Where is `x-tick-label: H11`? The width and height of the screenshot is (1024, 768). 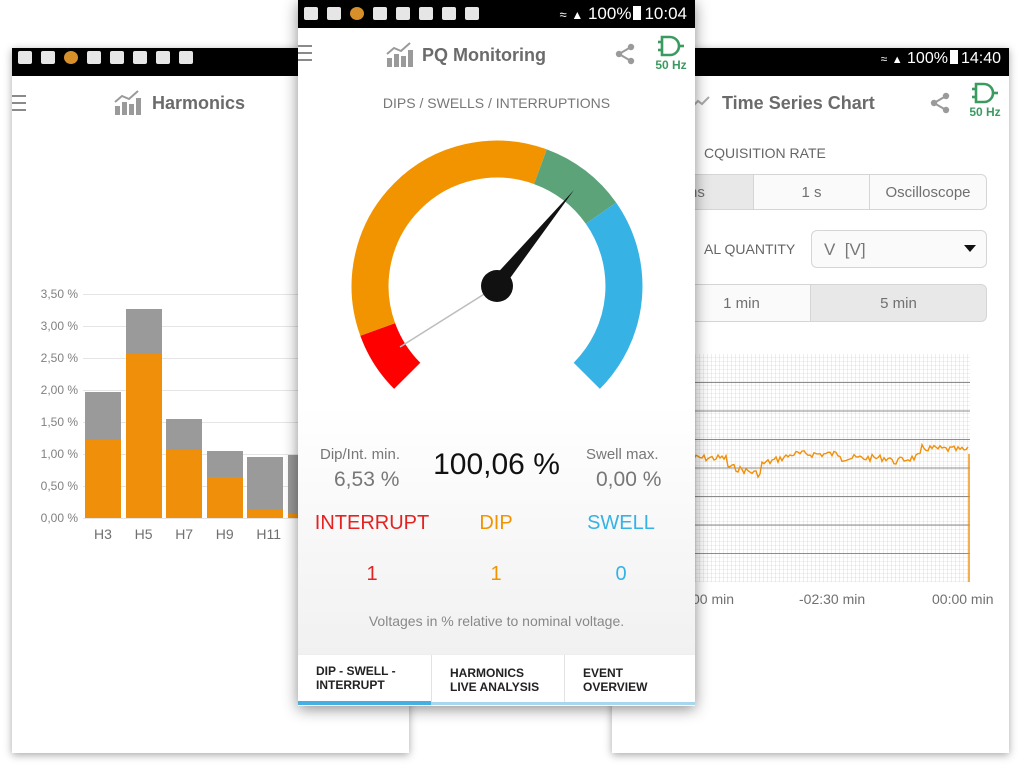 x-tick-label: H11 is located at coordinates (269, 534).